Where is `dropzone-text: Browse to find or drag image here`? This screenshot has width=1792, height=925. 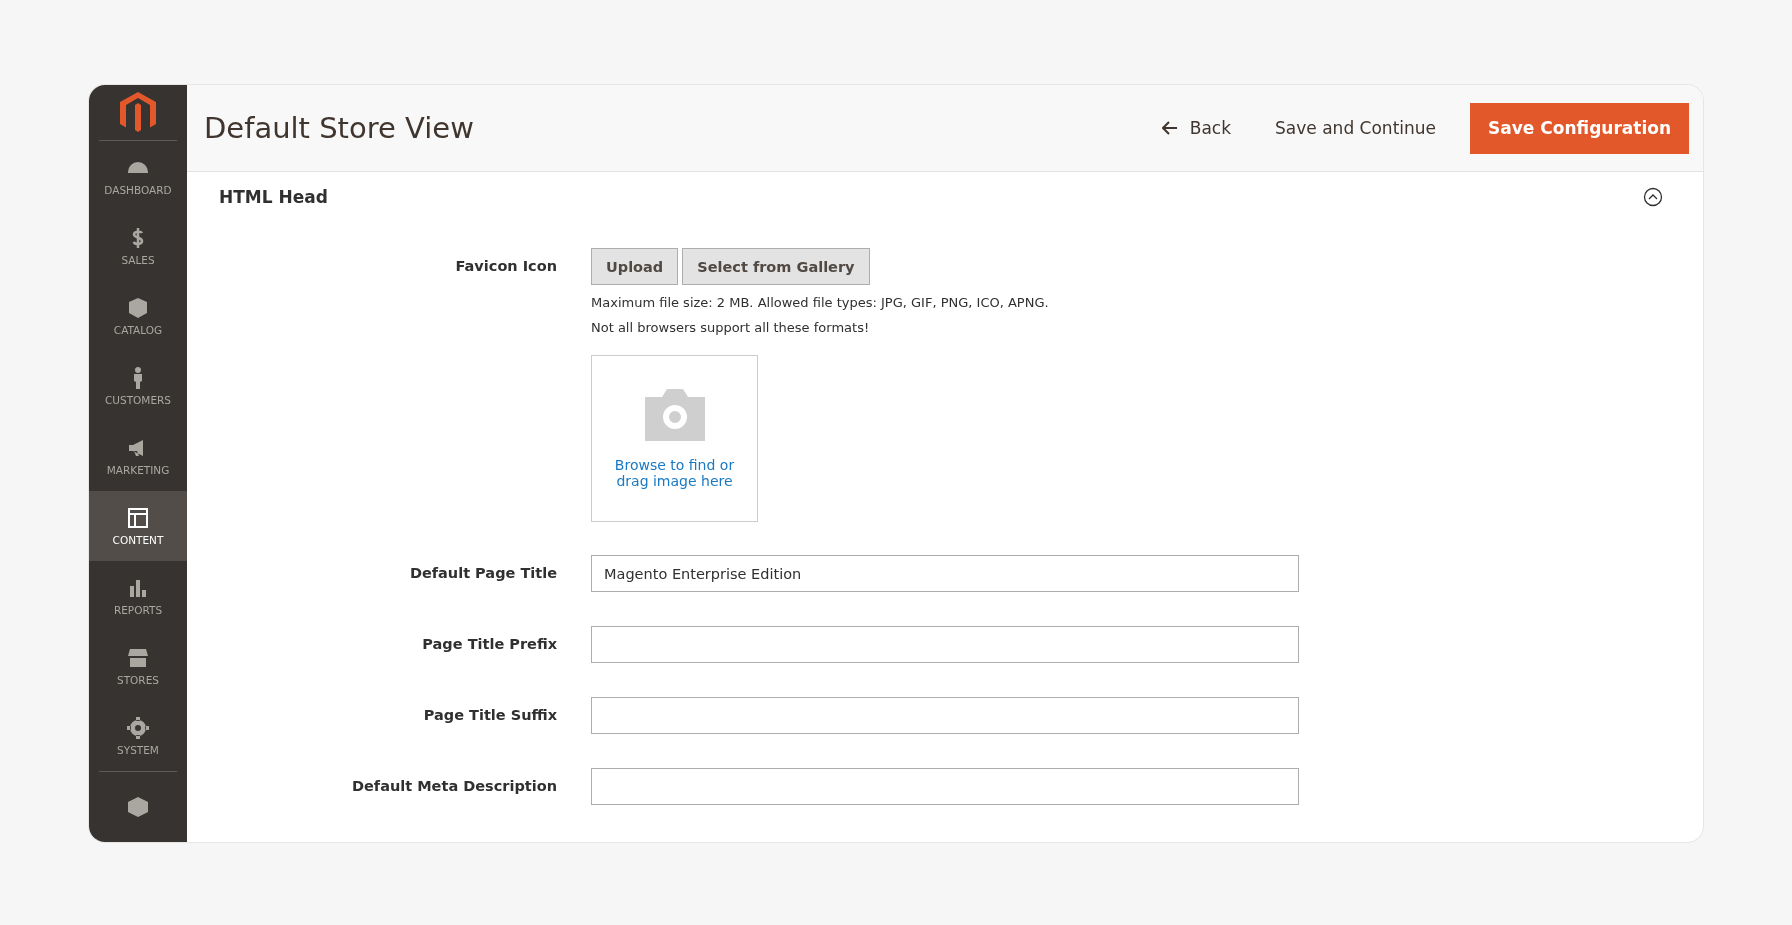 dropzone-text: Browse to find or drag image here is located at coordinates (674, 472).